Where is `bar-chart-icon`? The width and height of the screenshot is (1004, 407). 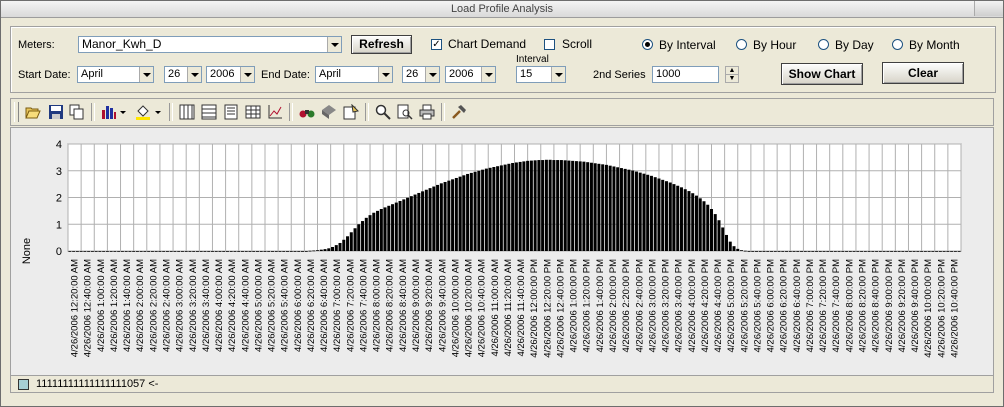 bar-chart-icon is located at coordinates (109, 112).